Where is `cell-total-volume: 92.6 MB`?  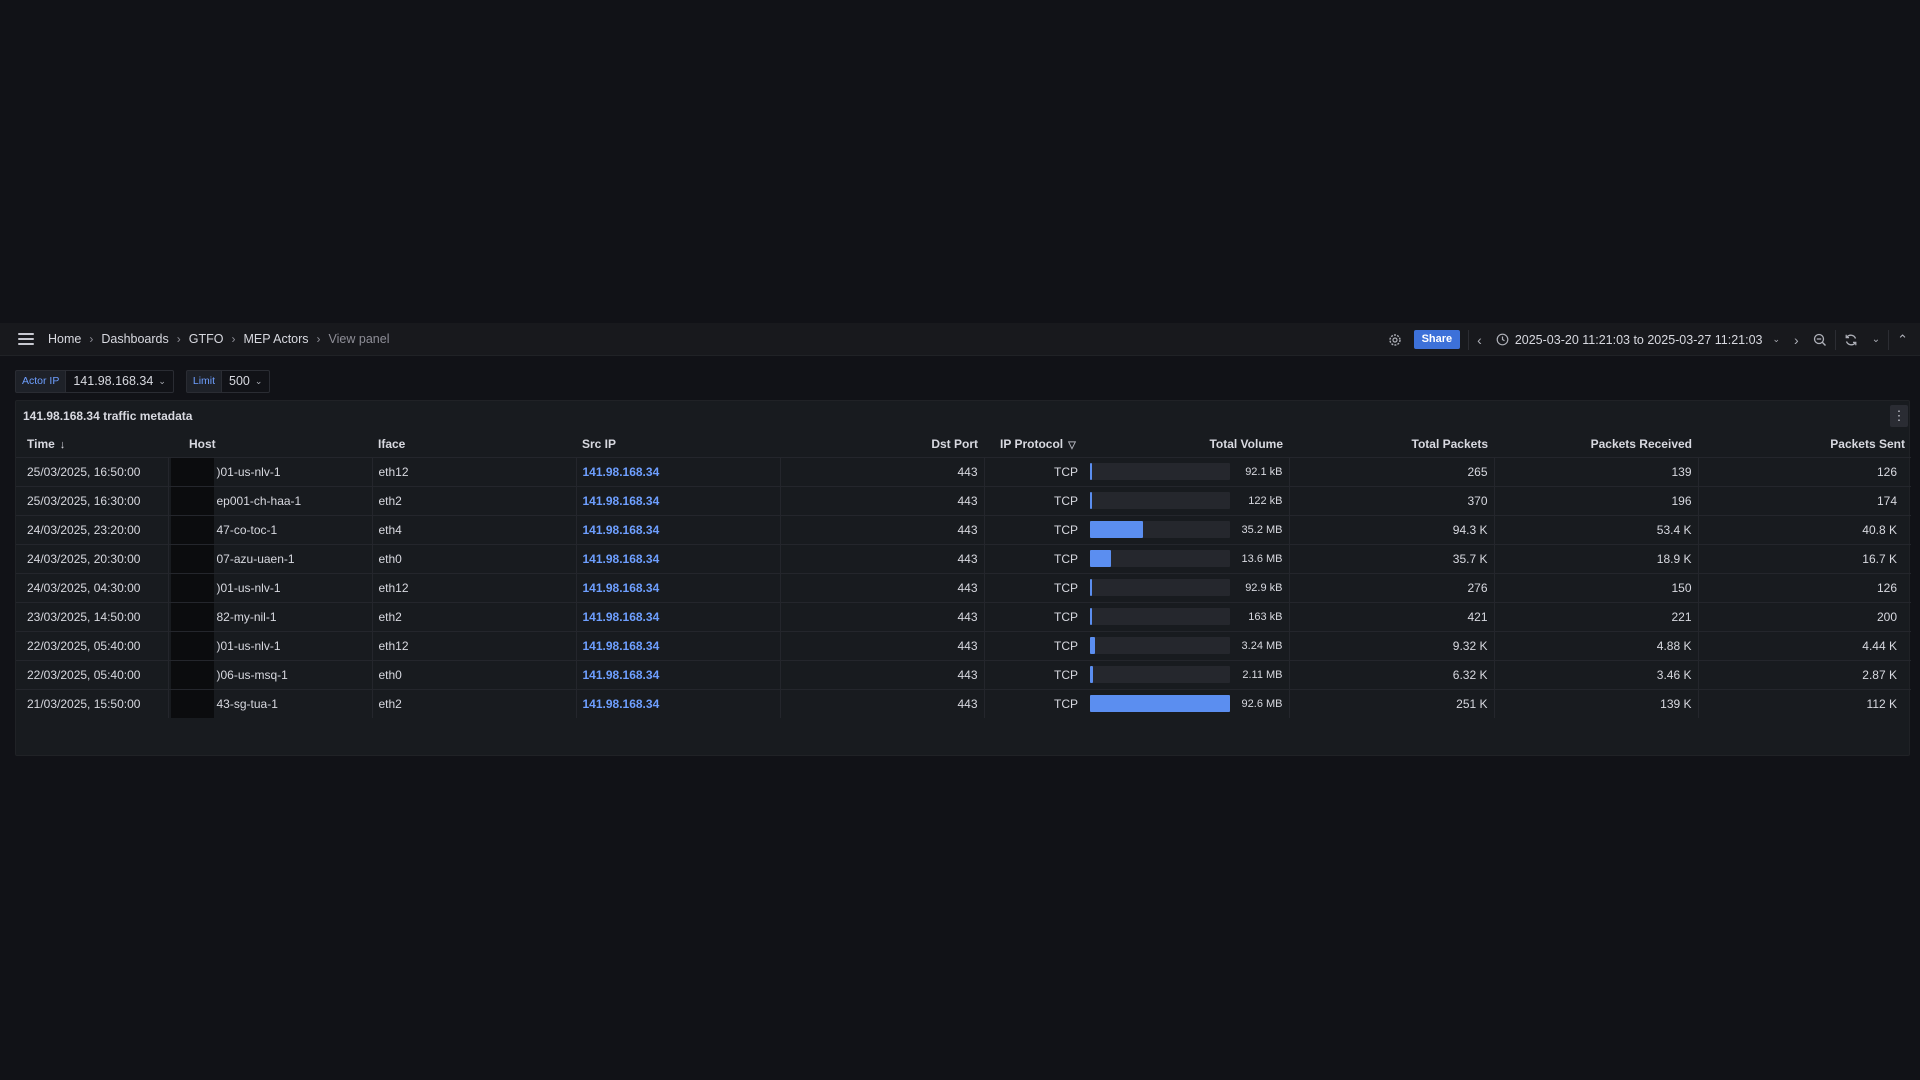 cell-total-volume: 92.6 MB is located at coordinates (1187, 703).